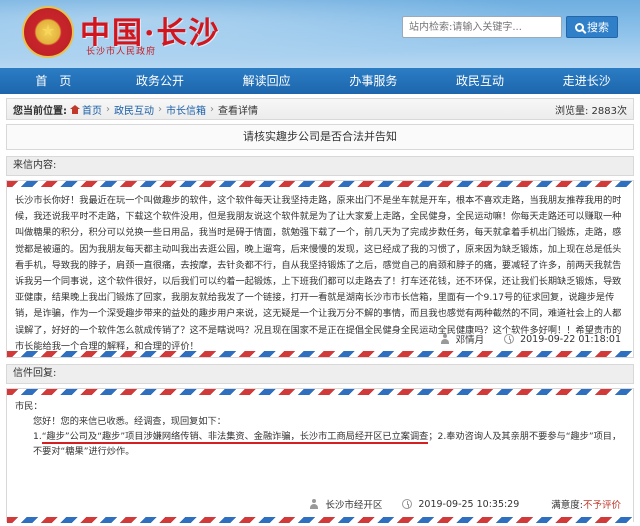  Describe the element at coordinates (320, 166) in the screenshot. I see `letter-section-label: 来信内容:` at that location.